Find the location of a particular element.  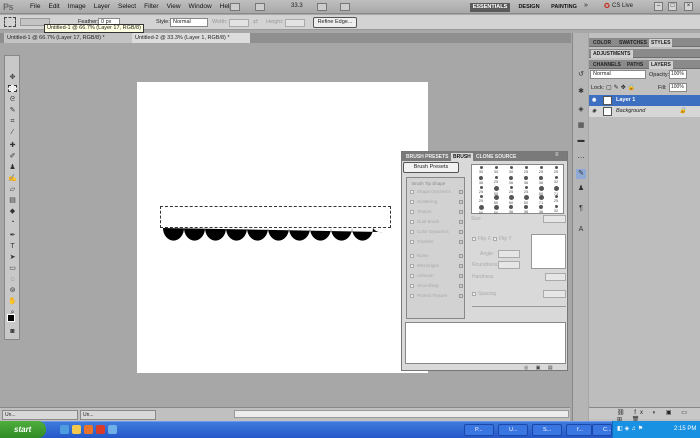

tab-channels: CHANNELS is located at coordinates (607, 65).